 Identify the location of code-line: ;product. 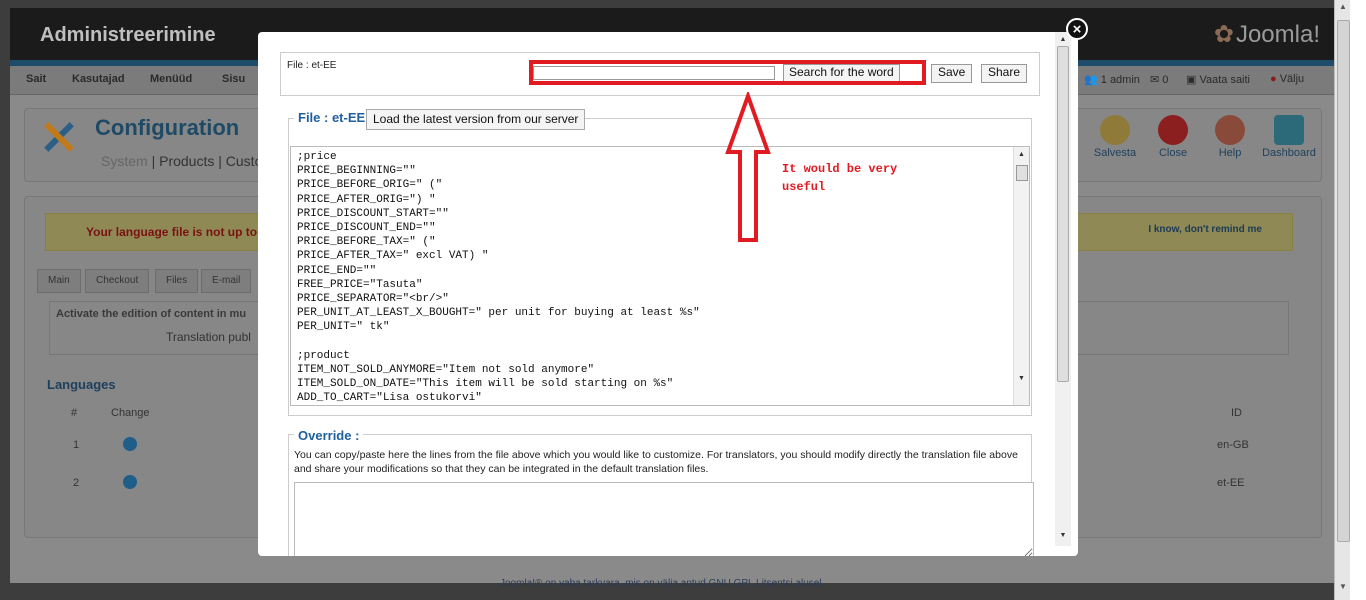
(323, 355).